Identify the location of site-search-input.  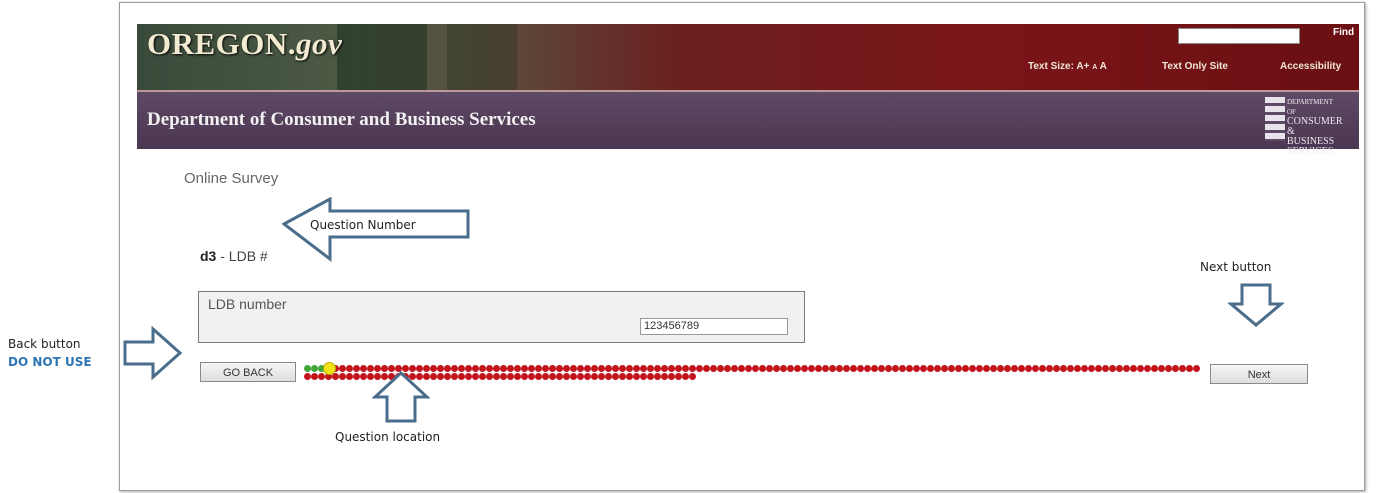
(1239, 36).